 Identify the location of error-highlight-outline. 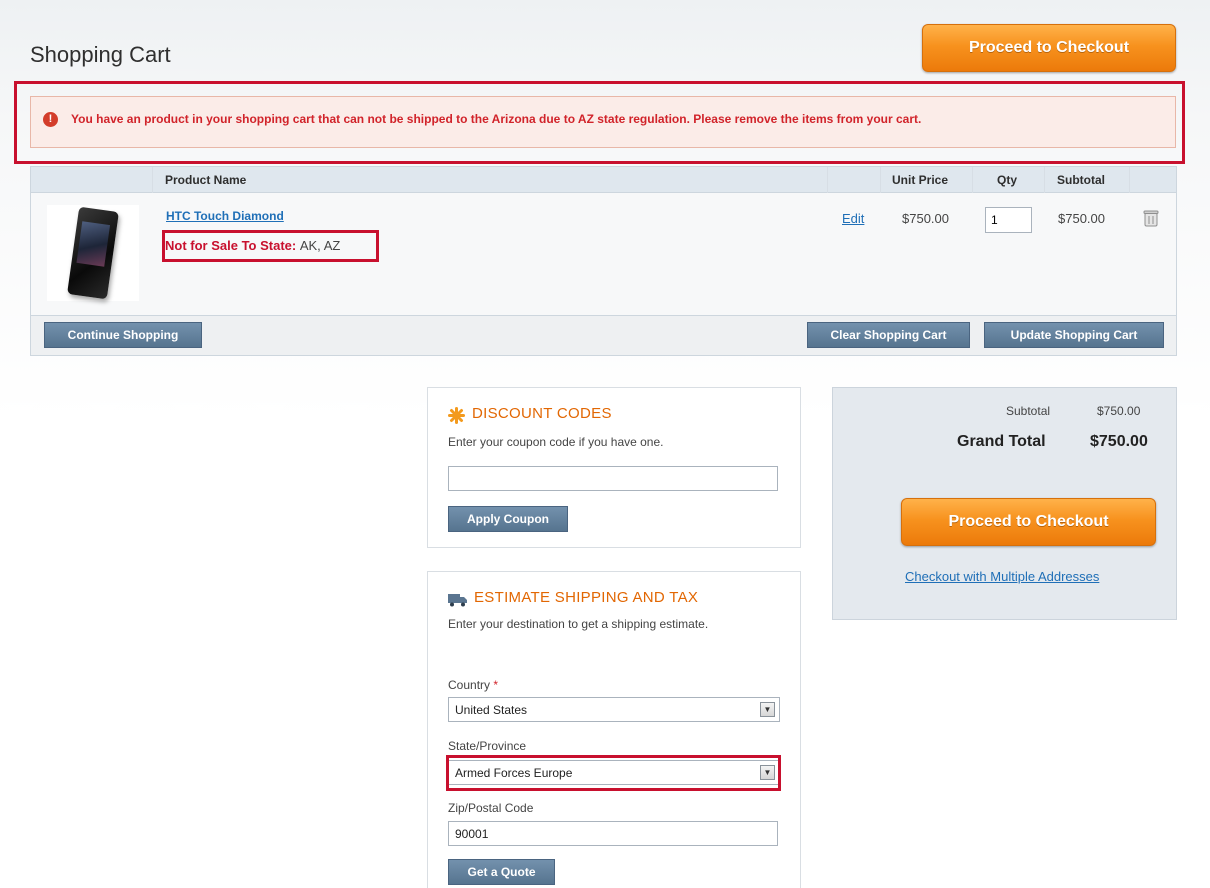
(599, 122).